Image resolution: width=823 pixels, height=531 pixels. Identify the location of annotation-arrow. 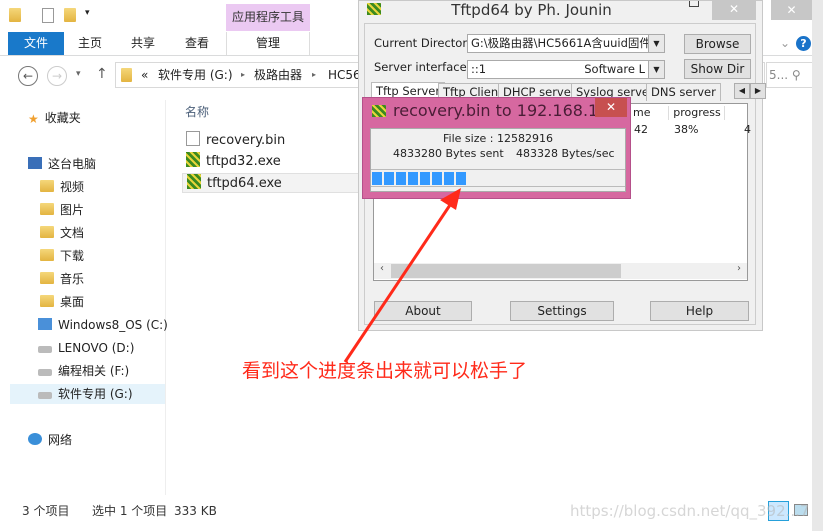
(402, 275).